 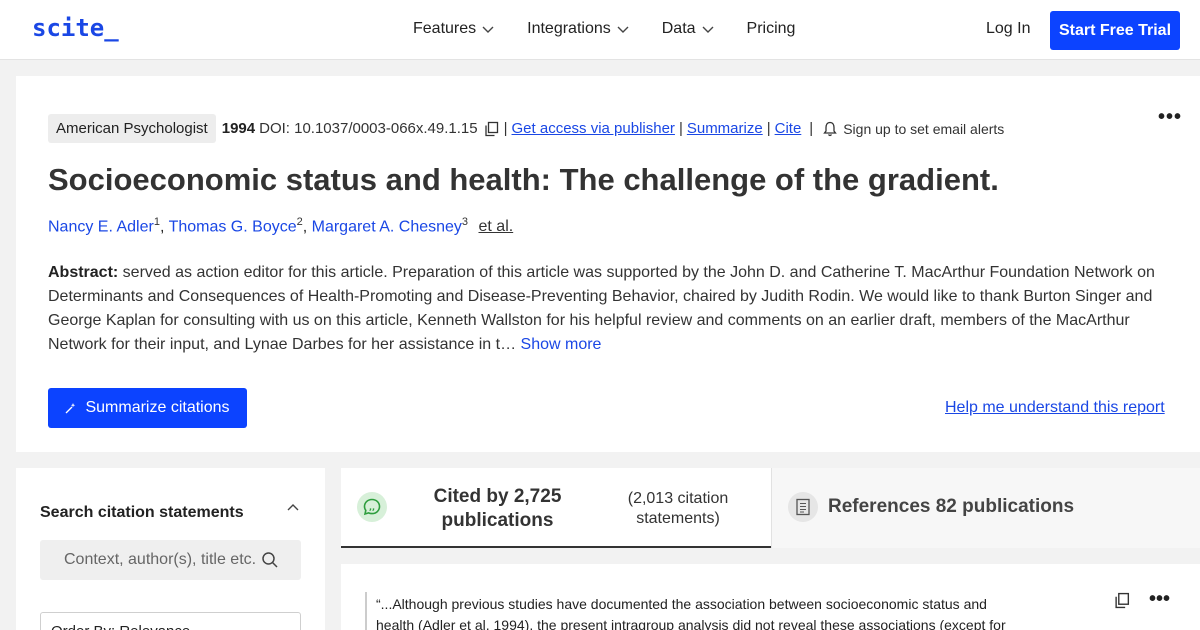 I want to click on main-nav: Features Integrations Data Pricing, so click(x=620, y=29).